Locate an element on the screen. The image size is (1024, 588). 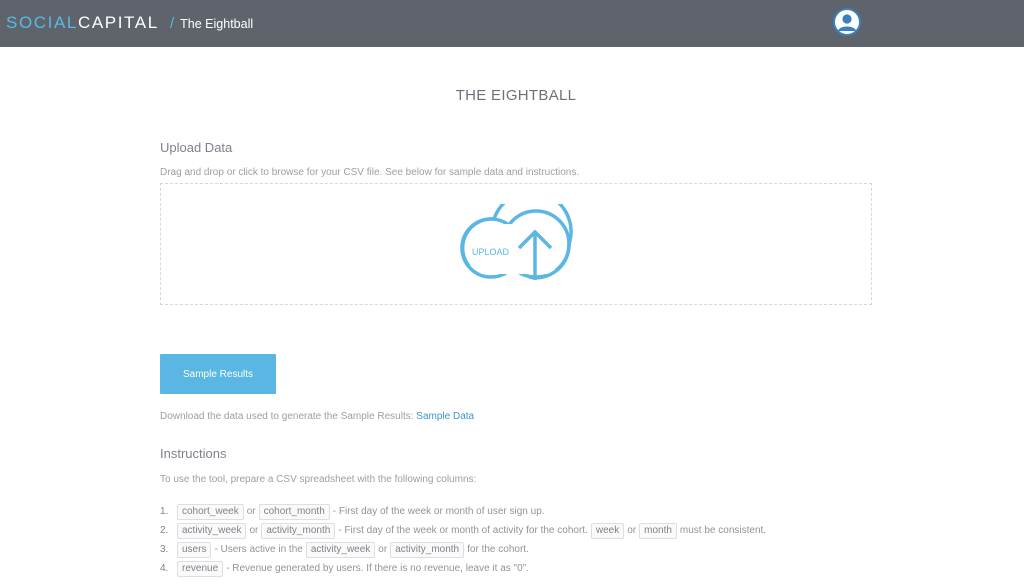
column-code: week is located at coordinates (607, 530).